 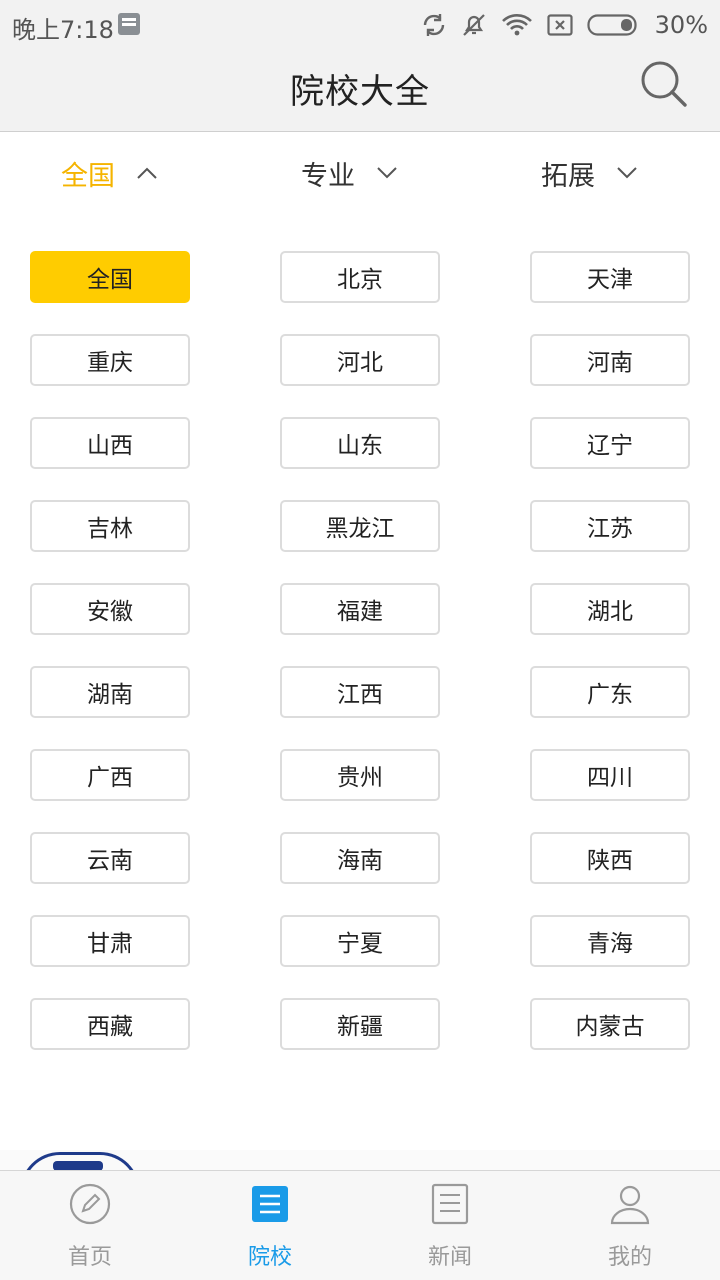 I want to click on region-button: 青海, so click(x=610, y=941).